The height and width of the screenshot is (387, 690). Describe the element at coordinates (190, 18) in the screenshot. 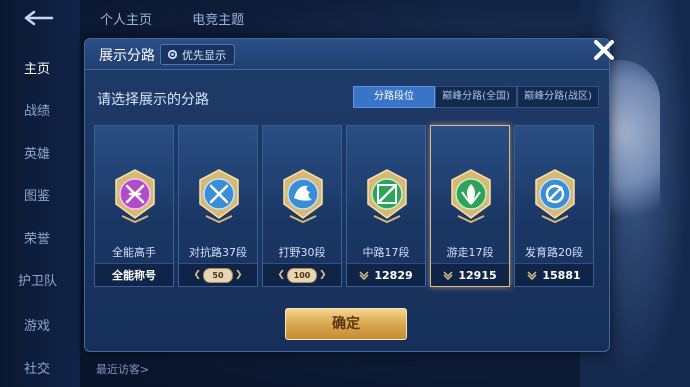

I see `background-top-tabs: 个人主页 电竞主题` at that location.